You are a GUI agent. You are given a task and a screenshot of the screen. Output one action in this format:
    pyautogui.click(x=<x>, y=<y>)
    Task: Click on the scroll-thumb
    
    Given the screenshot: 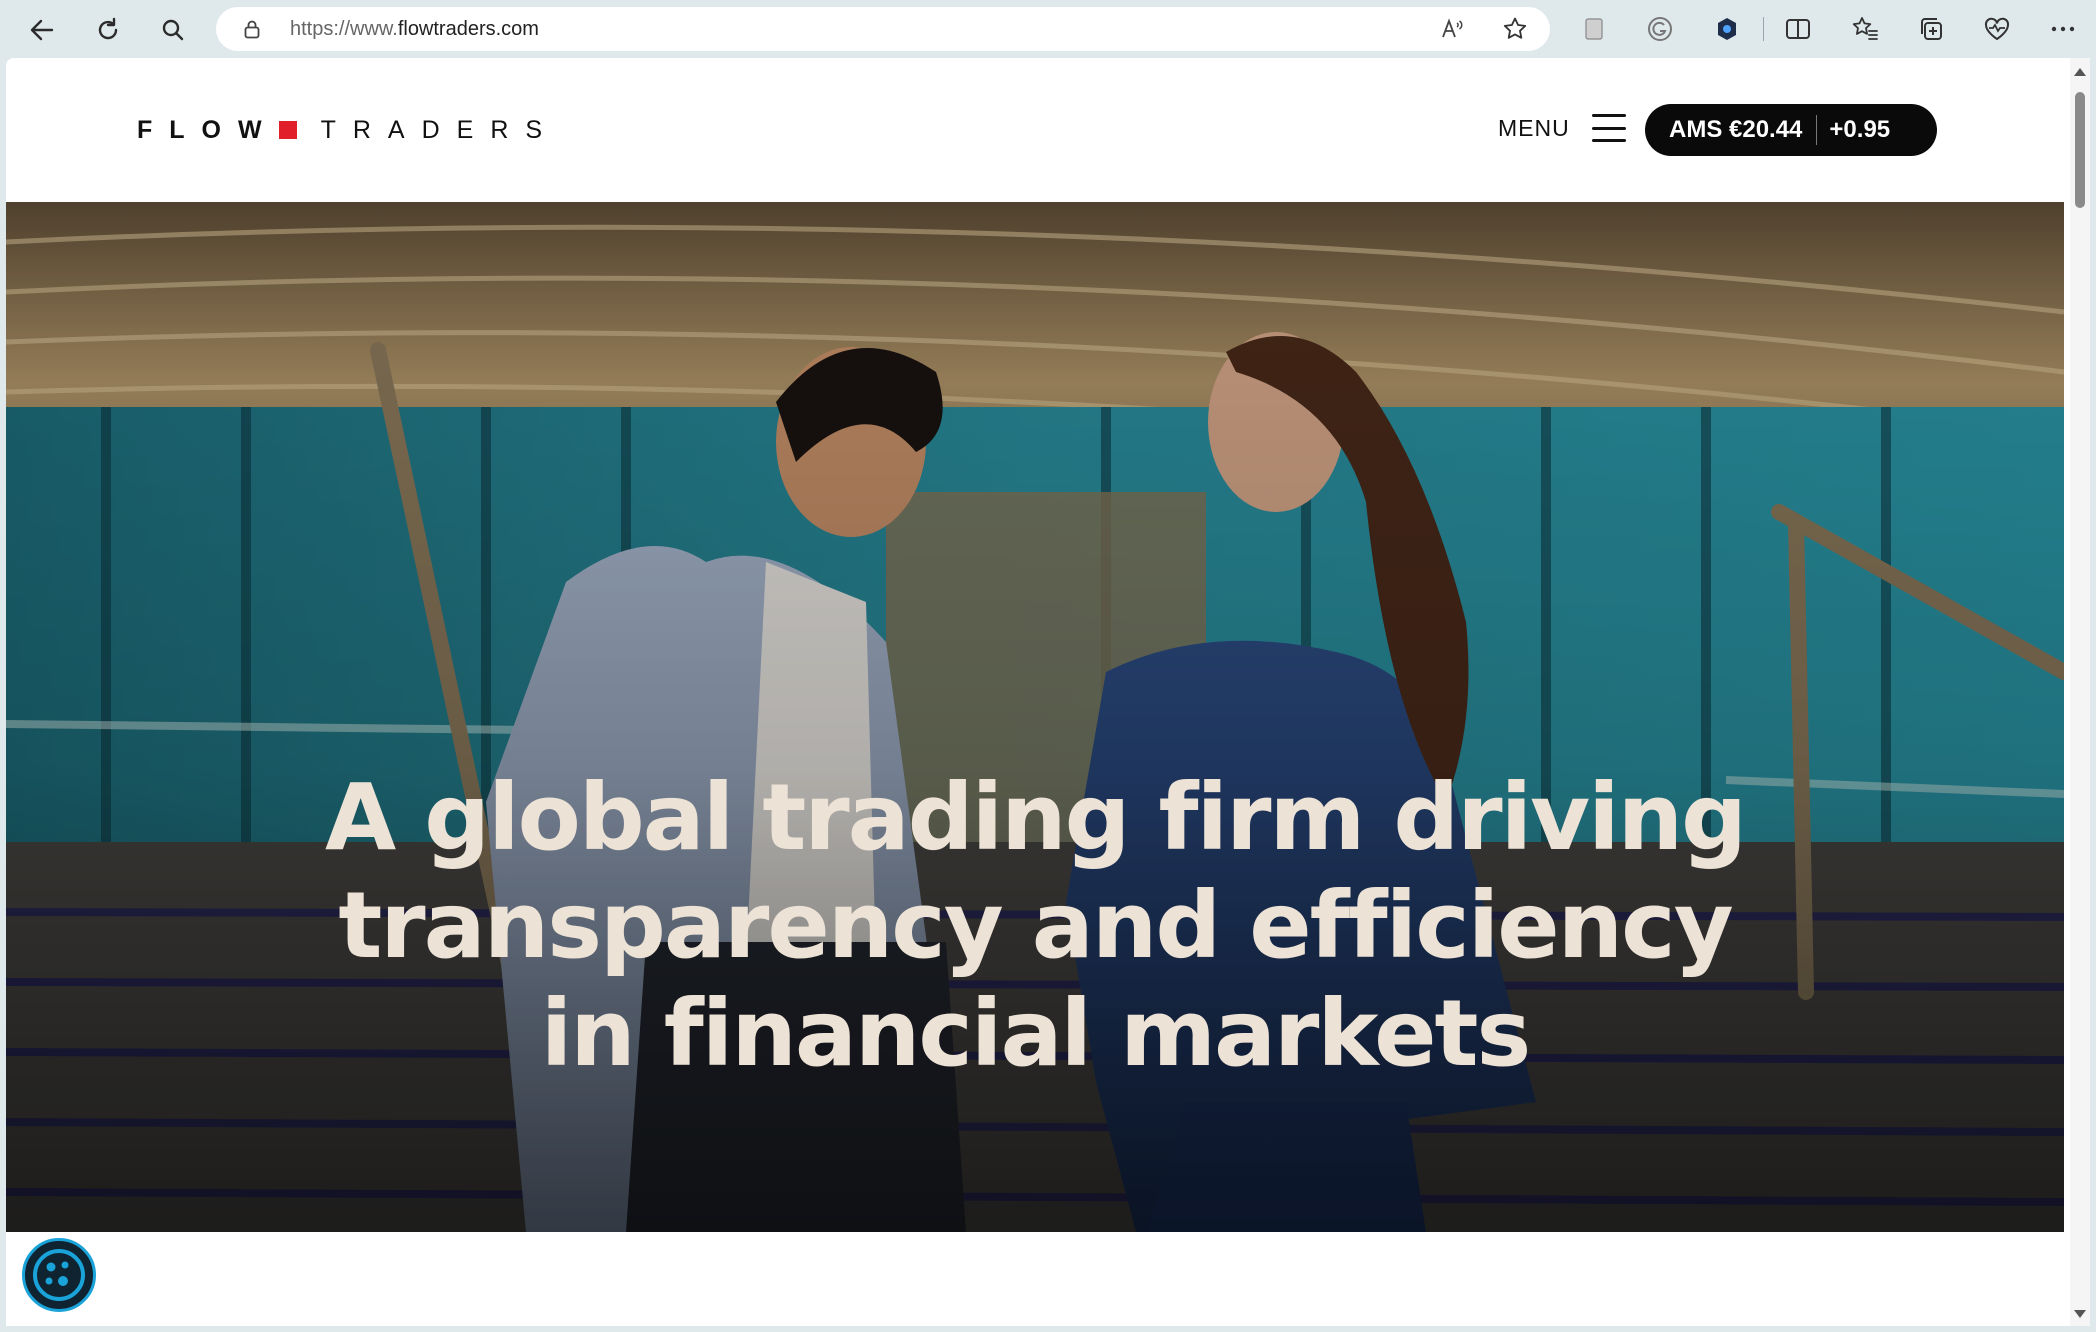 What is the action you would take?
    pyautogui.click(x=2080, y=150)
    